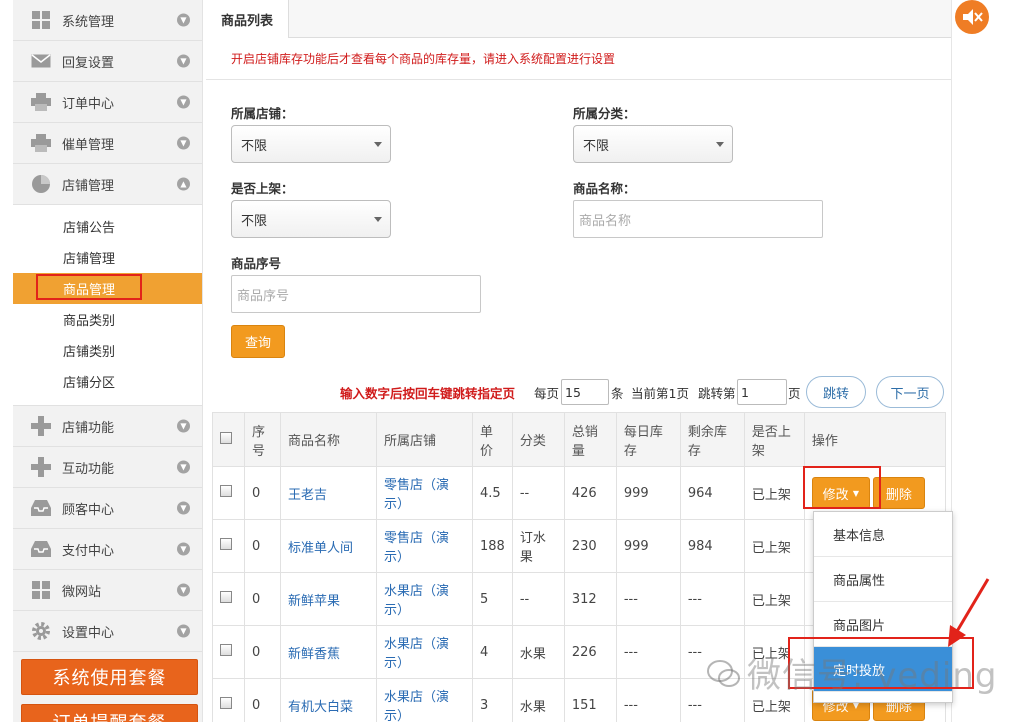 The height and width of the screenshot is (722, 1010). Describe the element at coordinates (698, 219) in the screenshot. I see `product-name-input: 商品名称` at that location.